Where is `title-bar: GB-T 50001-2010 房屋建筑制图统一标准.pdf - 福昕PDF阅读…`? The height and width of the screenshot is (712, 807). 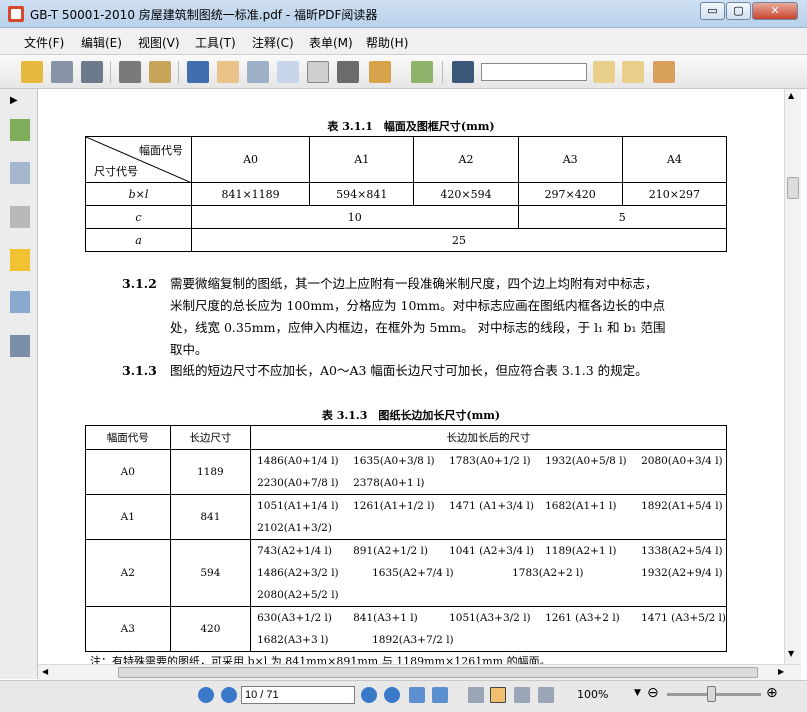 title-bar: GB-T 50001-2010 房屋建筑制图统一标准.pdf - 福昕PDF阅读… is located at coordinates (403, 14).